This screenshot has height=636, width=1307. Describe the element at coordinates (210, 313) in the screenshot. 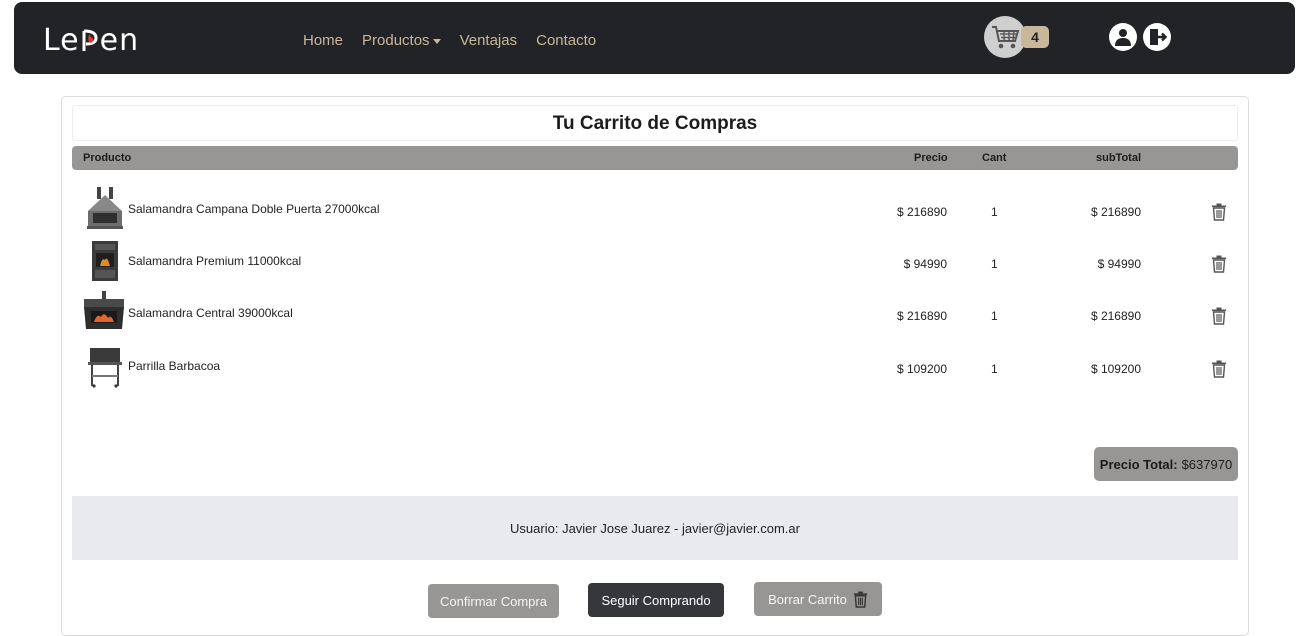

I see `product-name: Salamandra Central 39000kcal` at that location.